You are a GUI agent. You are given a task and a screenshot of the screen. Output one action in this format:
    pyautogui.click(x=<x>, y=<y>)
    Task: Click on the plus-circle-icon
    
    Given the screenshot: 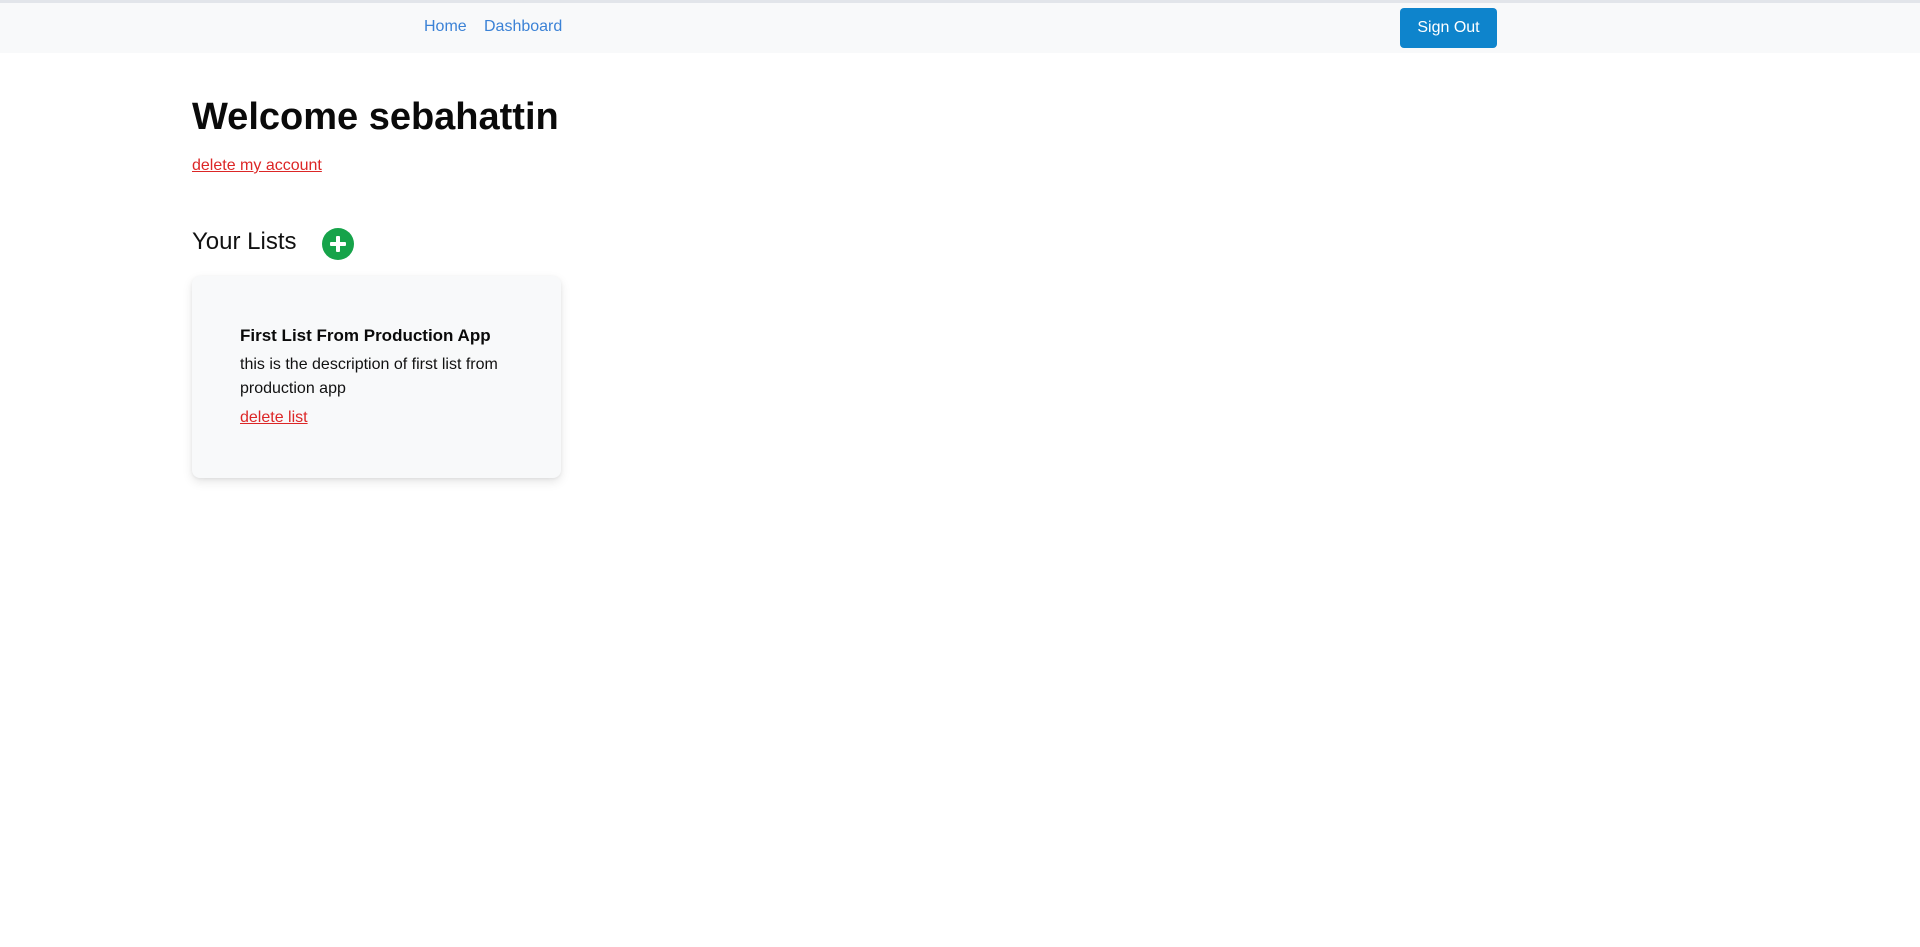 What is the action you would take?
    pyautogui.click(x=338, y=244)
    